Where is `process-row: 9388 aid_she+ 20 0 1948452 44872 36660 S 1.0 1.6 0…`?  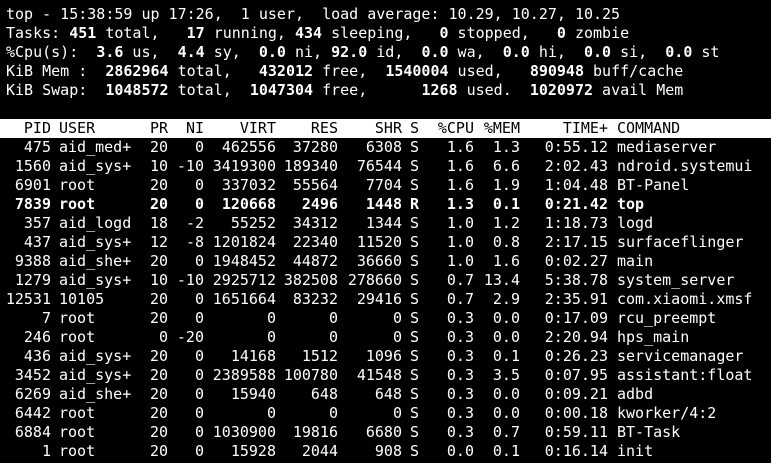 process-row: 9388 aid_she+ 20 0 1948452 44872 36660 S 1.0 1.6 0… is located at coordinates (385, 261).